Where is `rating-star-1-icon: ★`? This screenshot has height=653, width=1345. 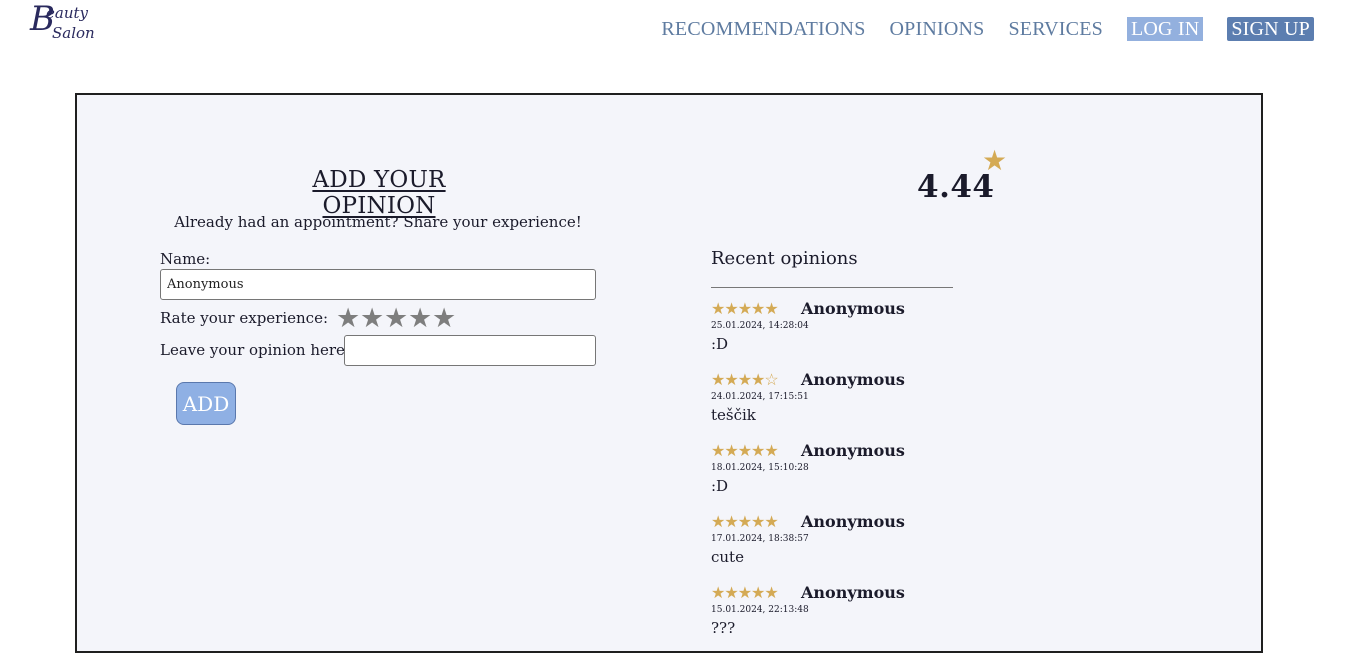
rating-star-1-icon: ★ is located at coordinates (348, 319).